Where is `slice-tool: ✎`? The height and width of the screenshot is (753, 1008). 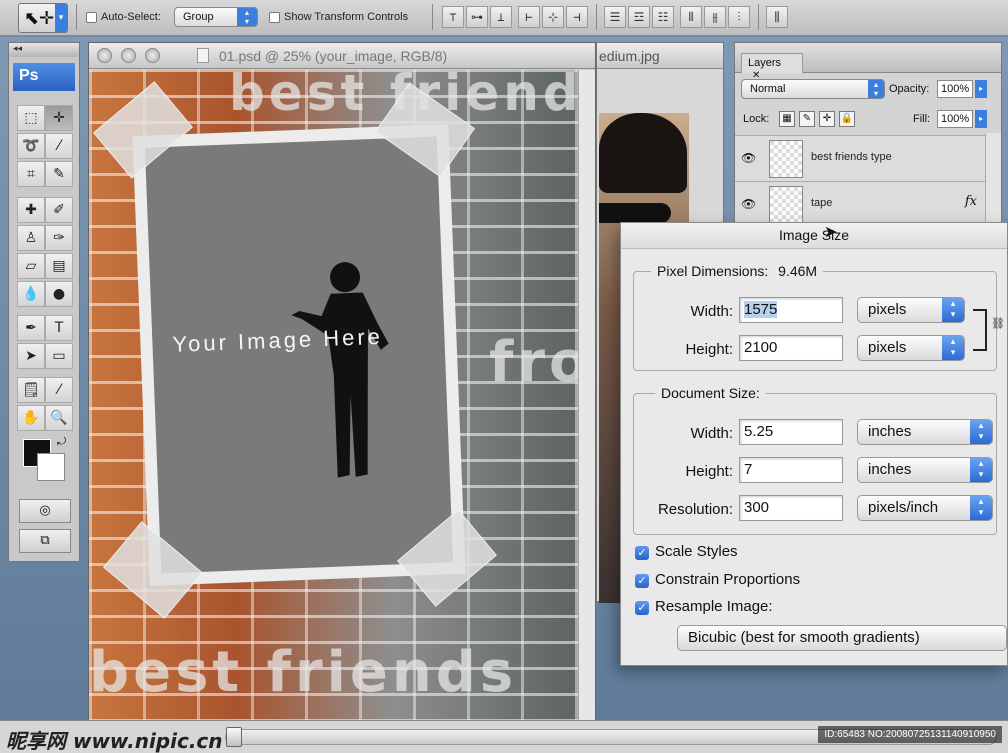
slice-tool: ✎ is located at coordinates (59, 174).